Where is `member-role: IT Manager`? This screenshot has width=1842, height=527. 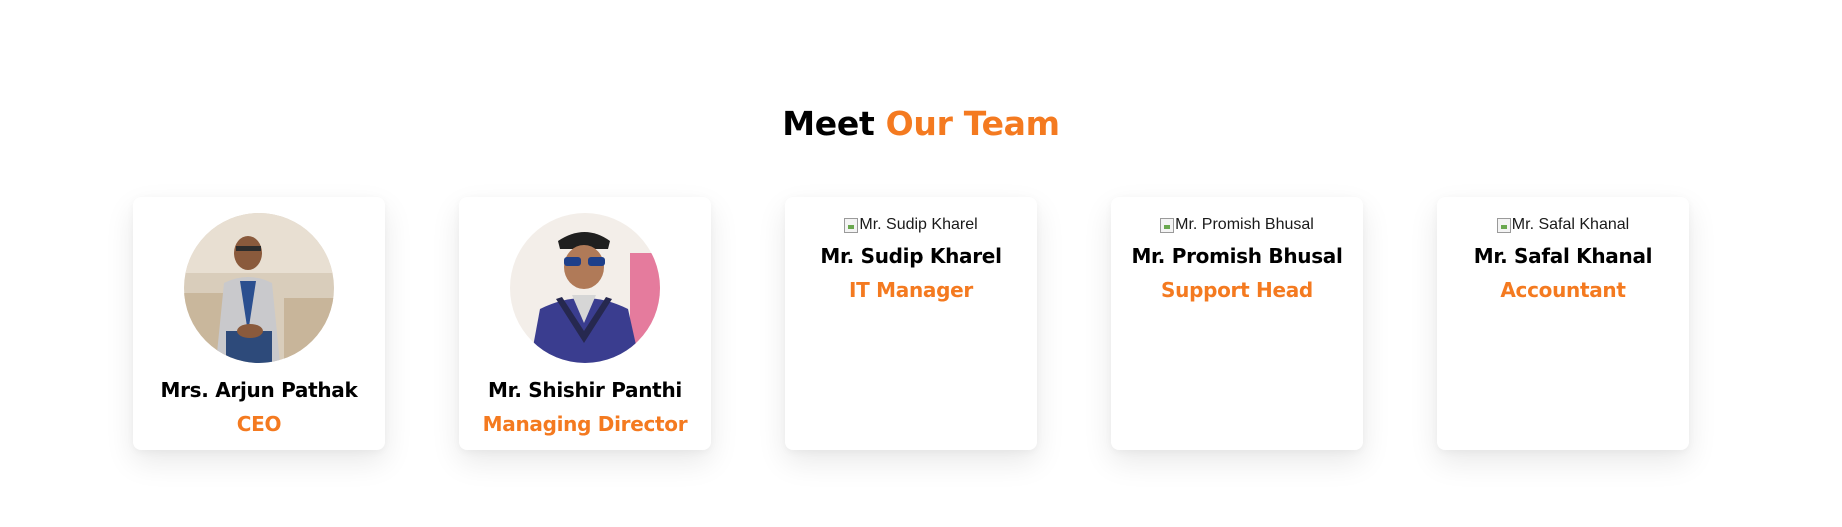 member-role: IT Manager is located at coordinates (911, 290).